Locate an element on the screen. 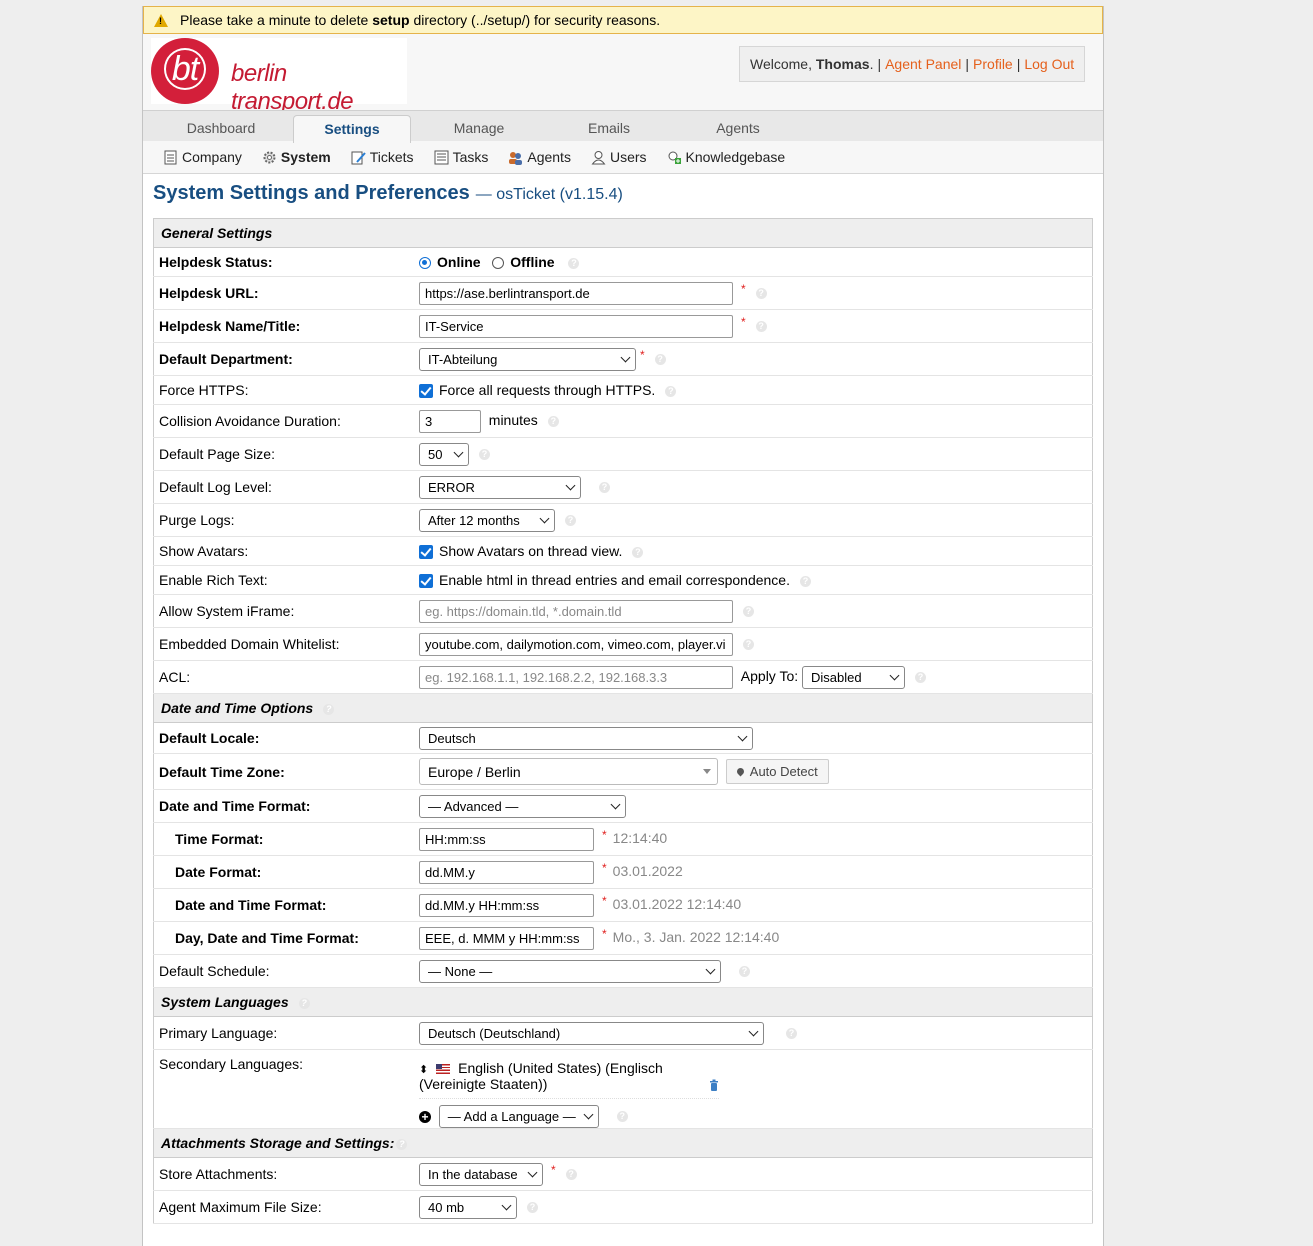  drag-handle-icon: ⬍ is located at coordinates (423, 1070).